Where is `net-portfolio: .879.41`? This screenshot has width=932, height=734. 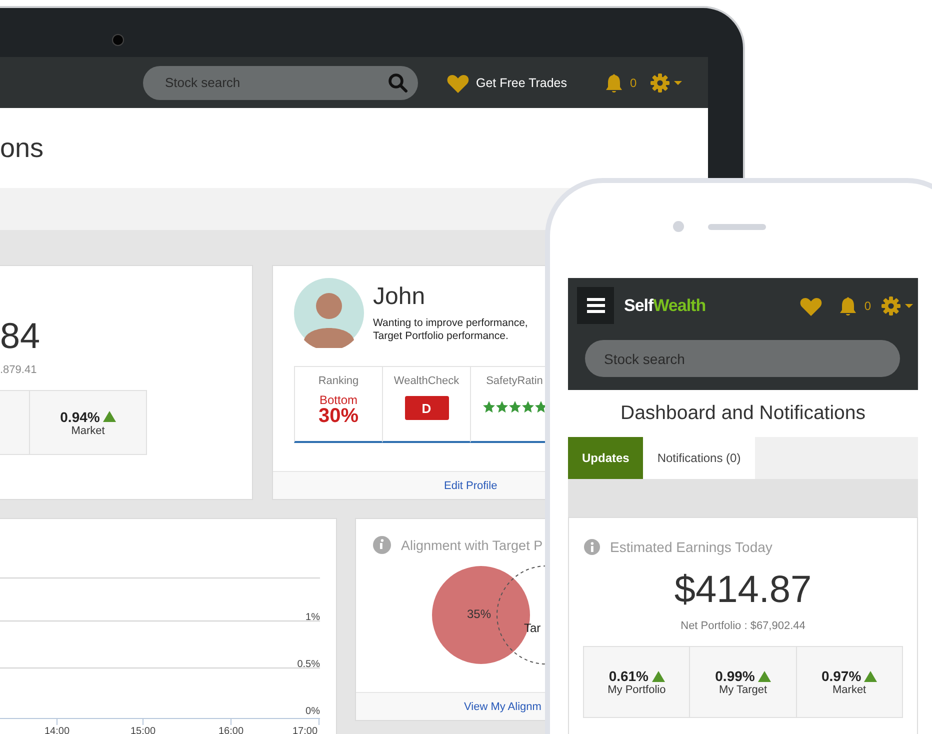
net-portfolio: .879.41 is located at coordinates (19, 370).